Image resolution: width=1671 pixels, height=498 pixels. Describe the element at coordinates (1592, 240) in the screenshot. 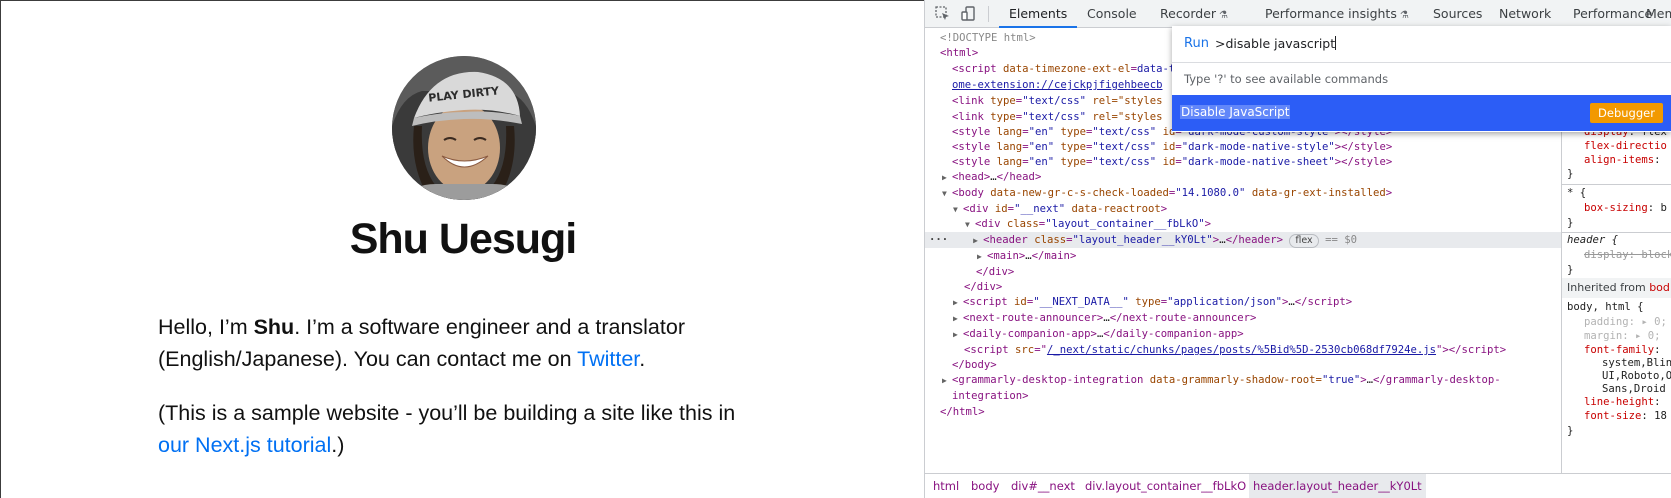

I see `header-selector: header {` at that location.